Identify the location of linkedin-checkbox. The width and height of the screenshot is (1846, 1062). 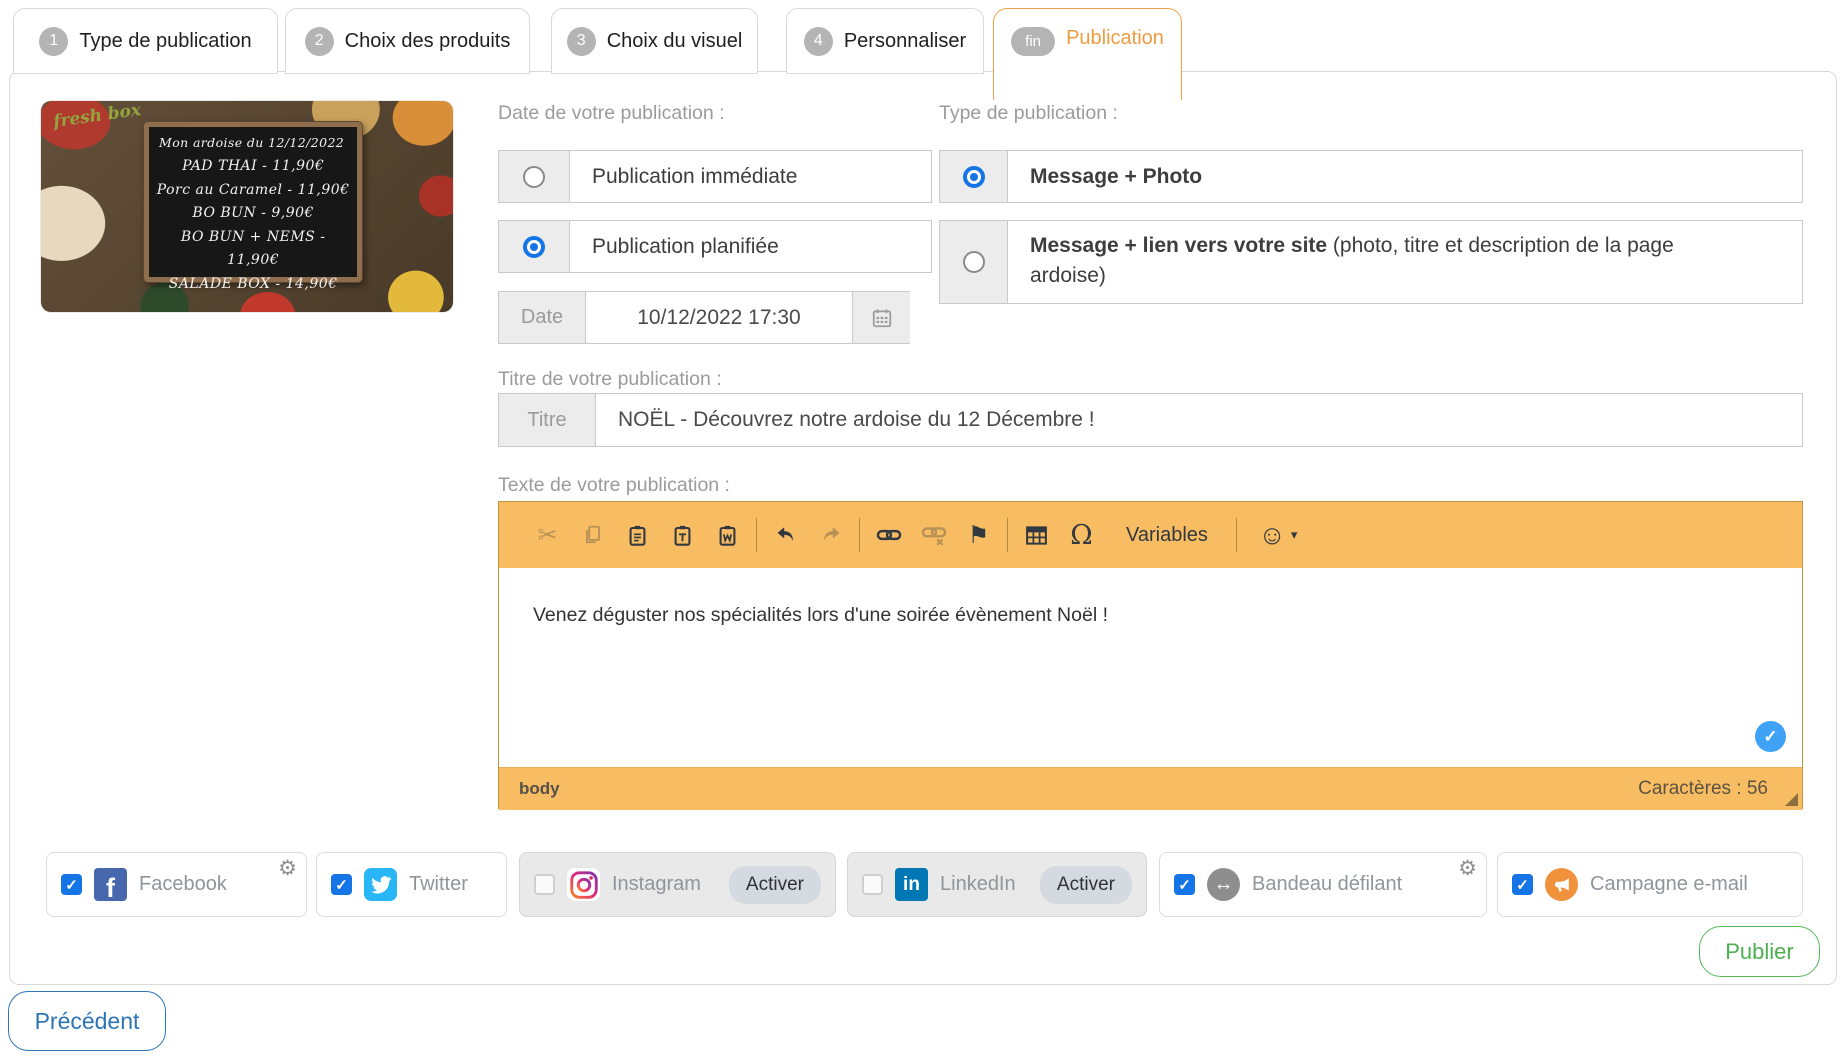
(872, 884).